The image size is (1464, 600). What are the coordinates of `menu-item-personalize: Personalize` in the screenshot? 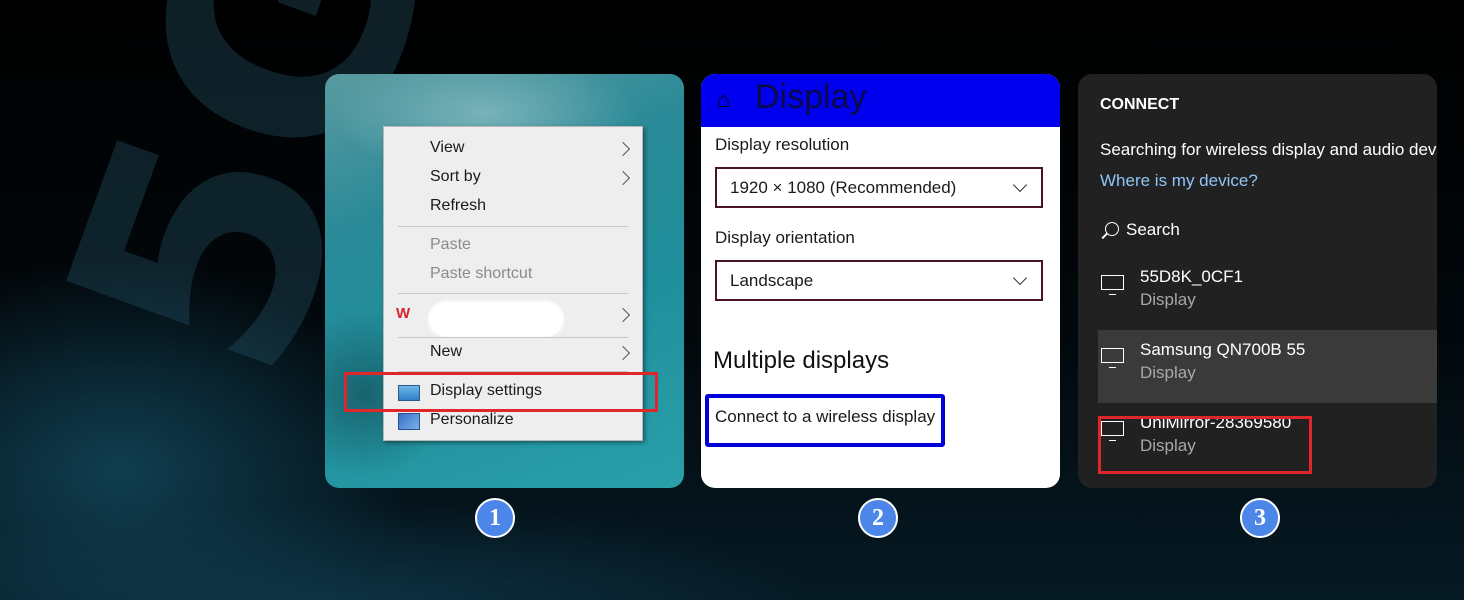 It's located at (472, 420).